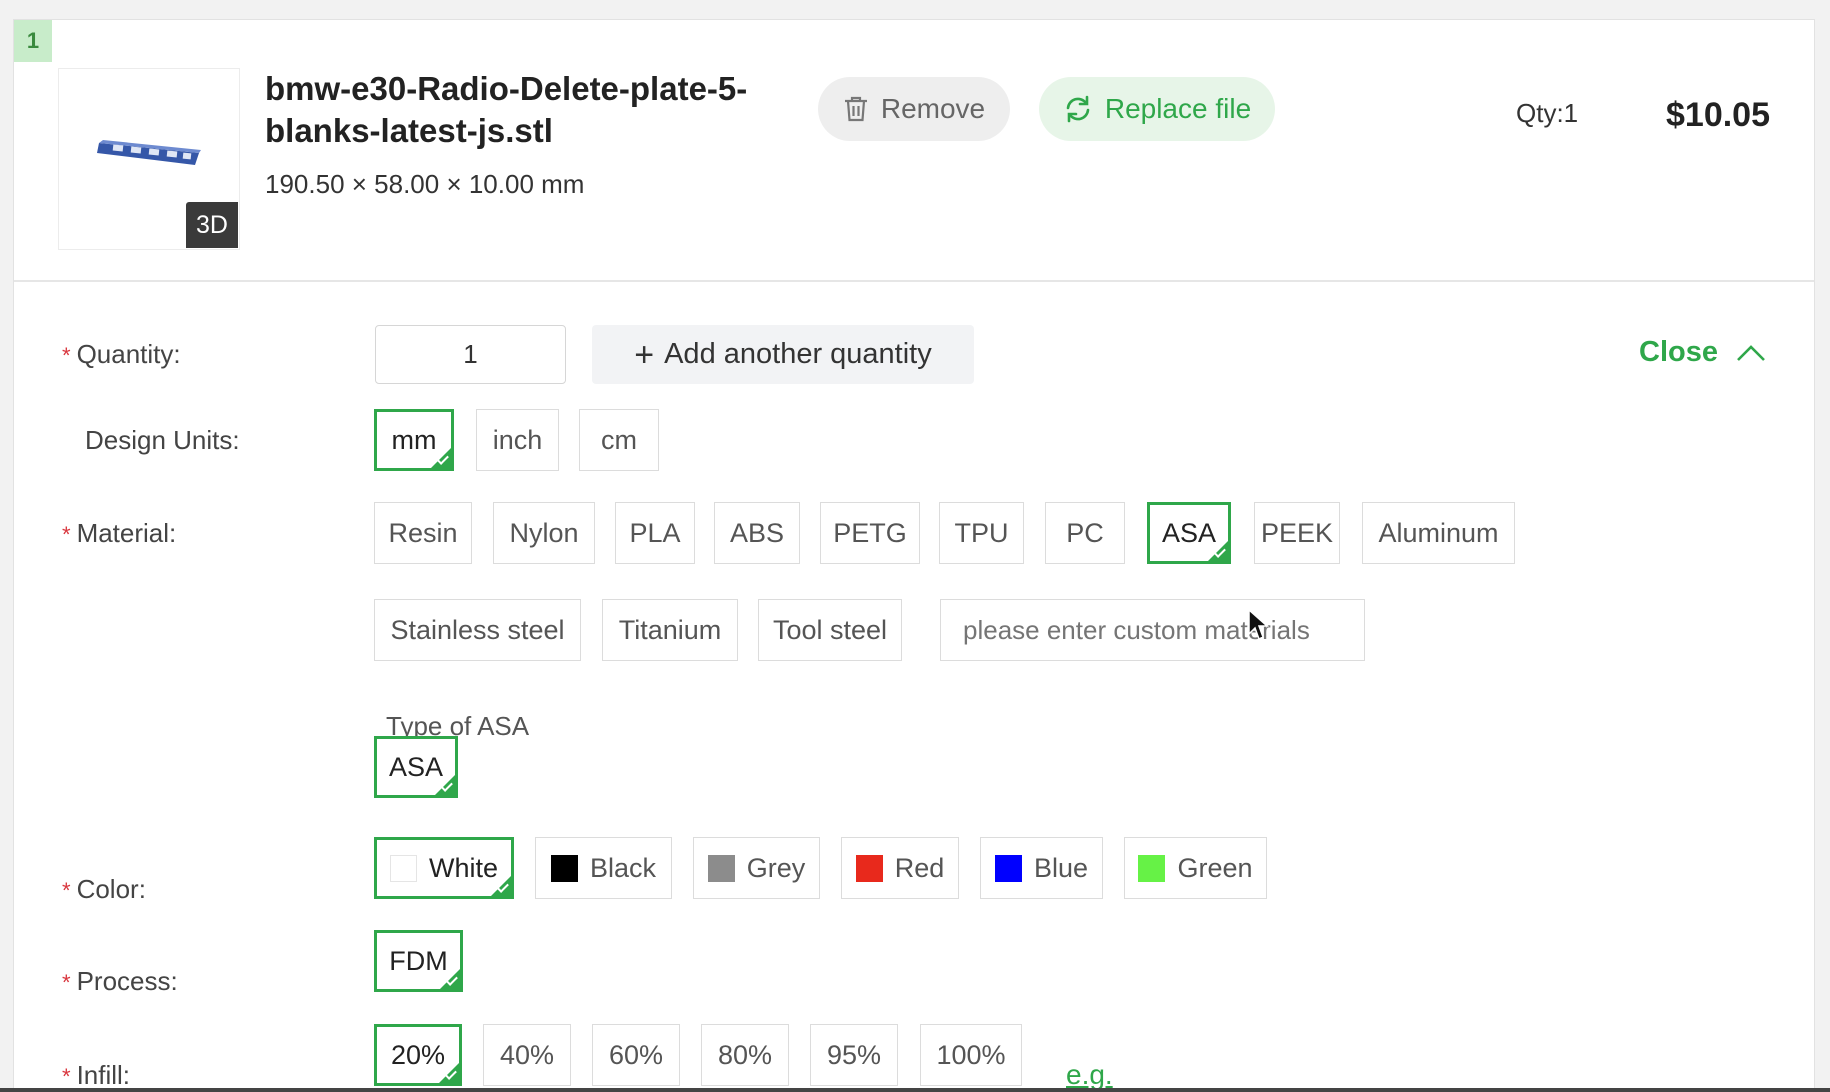 This screenshot has width=1830, height=1092. I want to click on color-swatch-green, so click(1152, 868).